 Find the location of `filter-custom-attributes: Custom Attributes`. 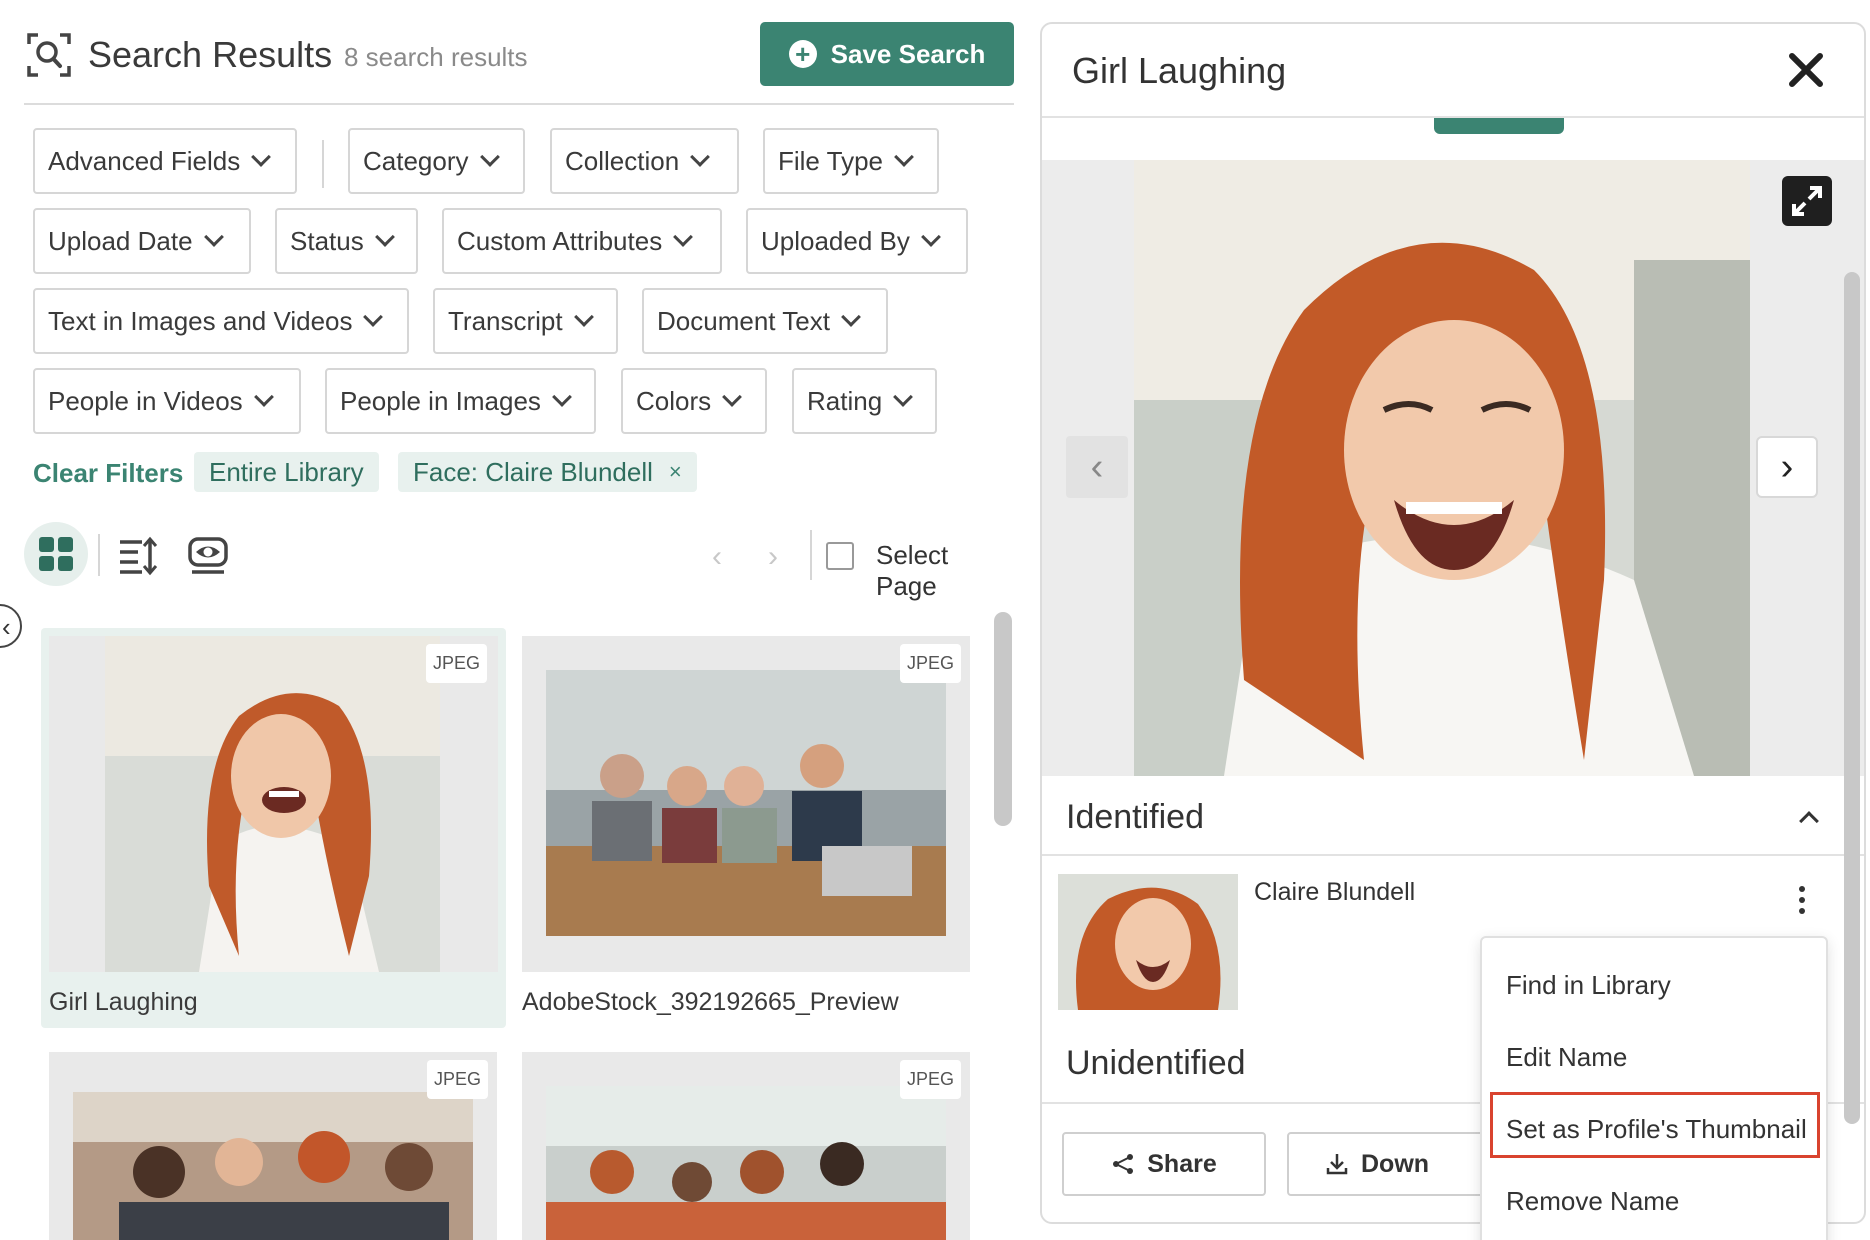

filter-custom-attributes: Custom Attributes is located at coordinates (582, 241).